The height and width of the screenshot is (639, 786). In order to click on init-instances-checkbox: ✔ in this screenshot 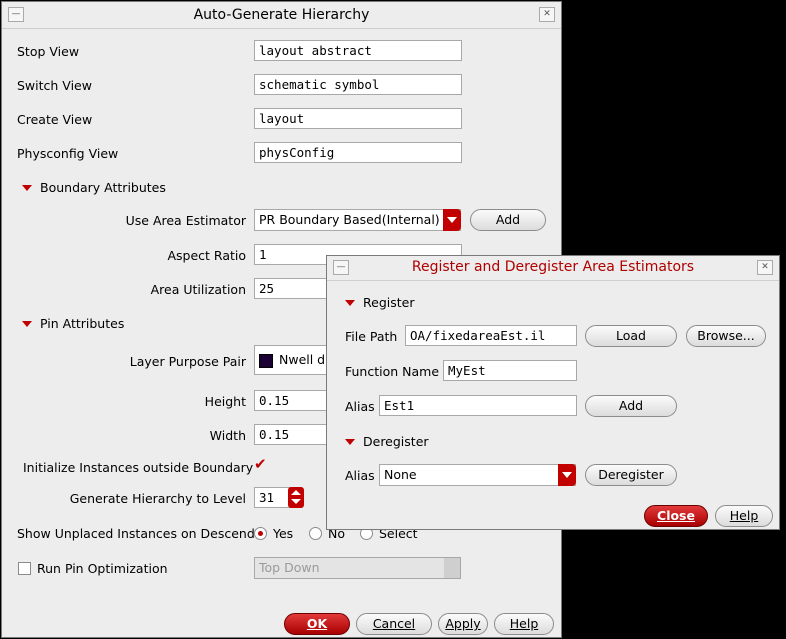, I will do `click(261, 464)`.